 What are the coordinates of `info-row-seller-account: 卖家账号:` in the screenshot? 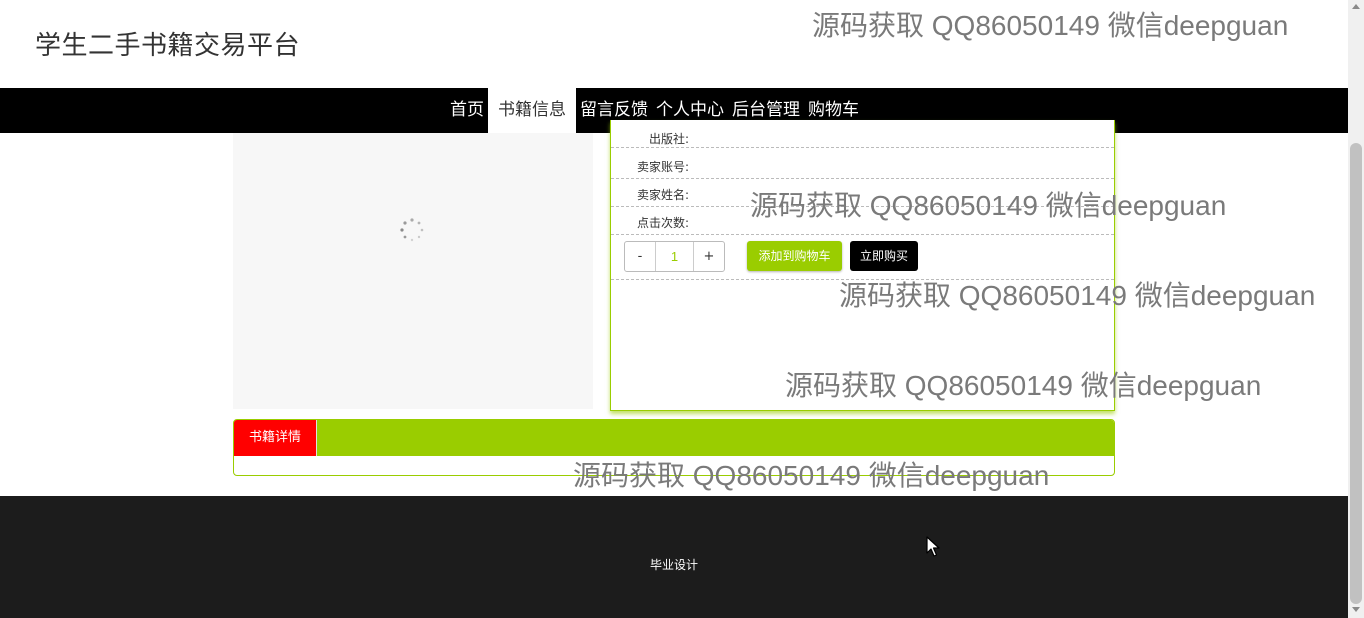 It's located at (862, 165).